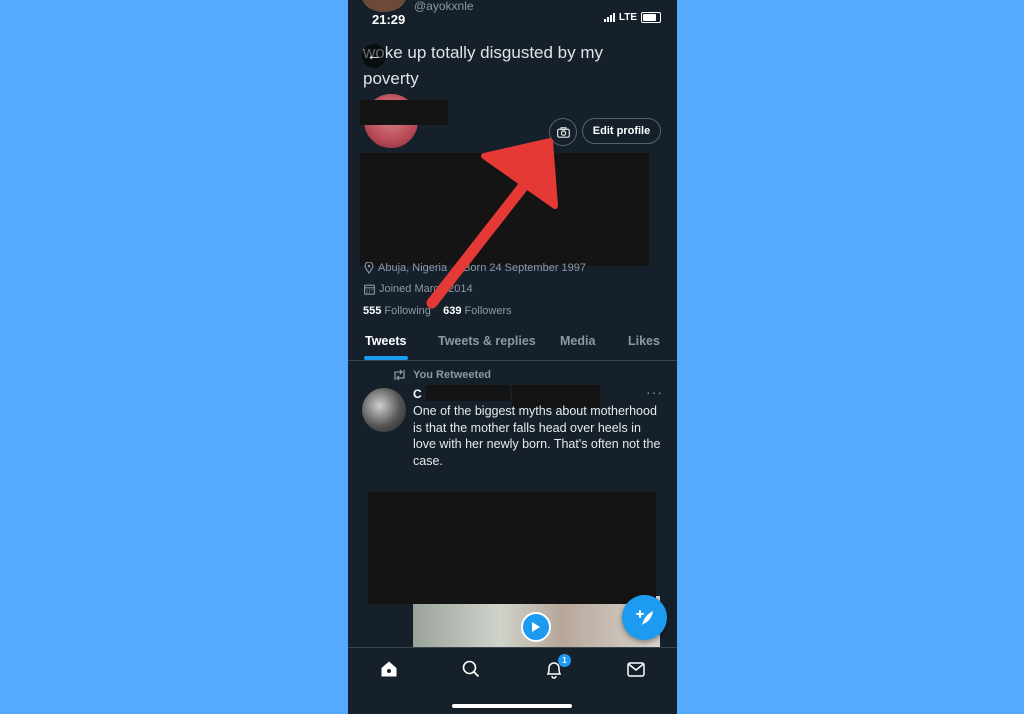 The image size is (1024, 714). I want to click on profile-tabs: Tweets Tweets & replies Media Likes, so click(512, 343).